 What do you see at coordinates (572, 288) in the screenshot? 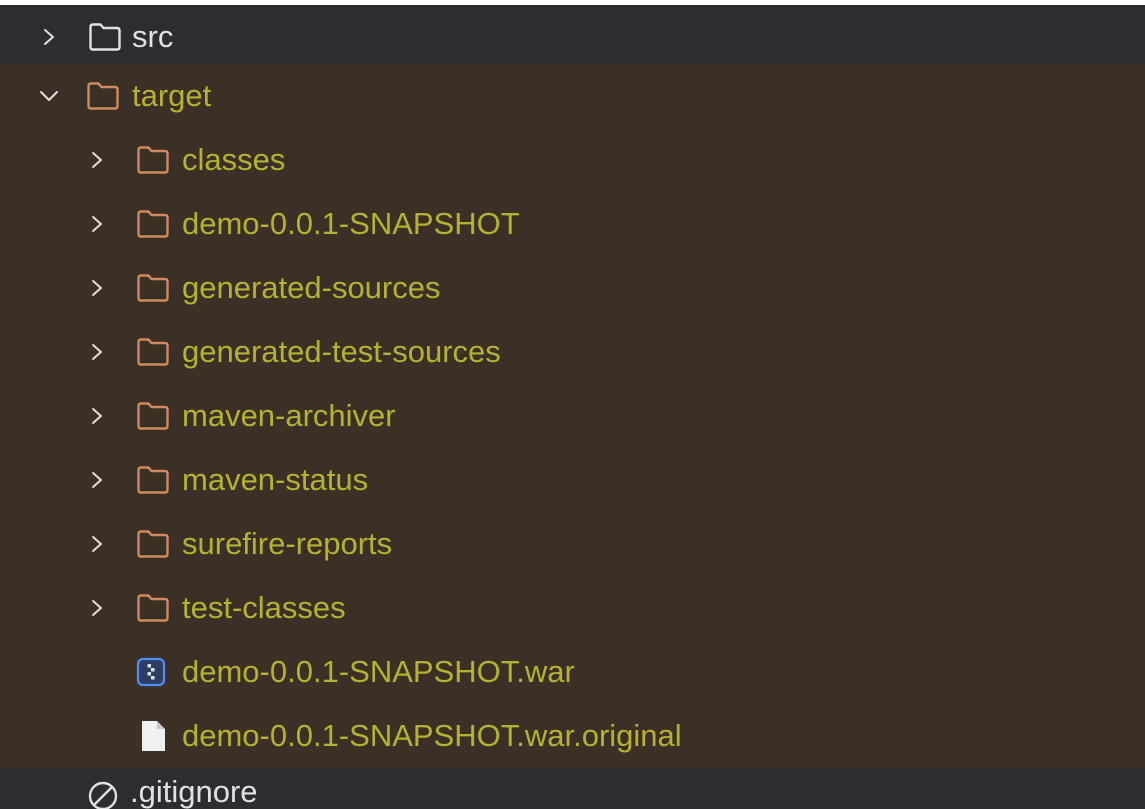
I see `tree-item-generated-sources: generated-sources` at bounding box center [572, 288].